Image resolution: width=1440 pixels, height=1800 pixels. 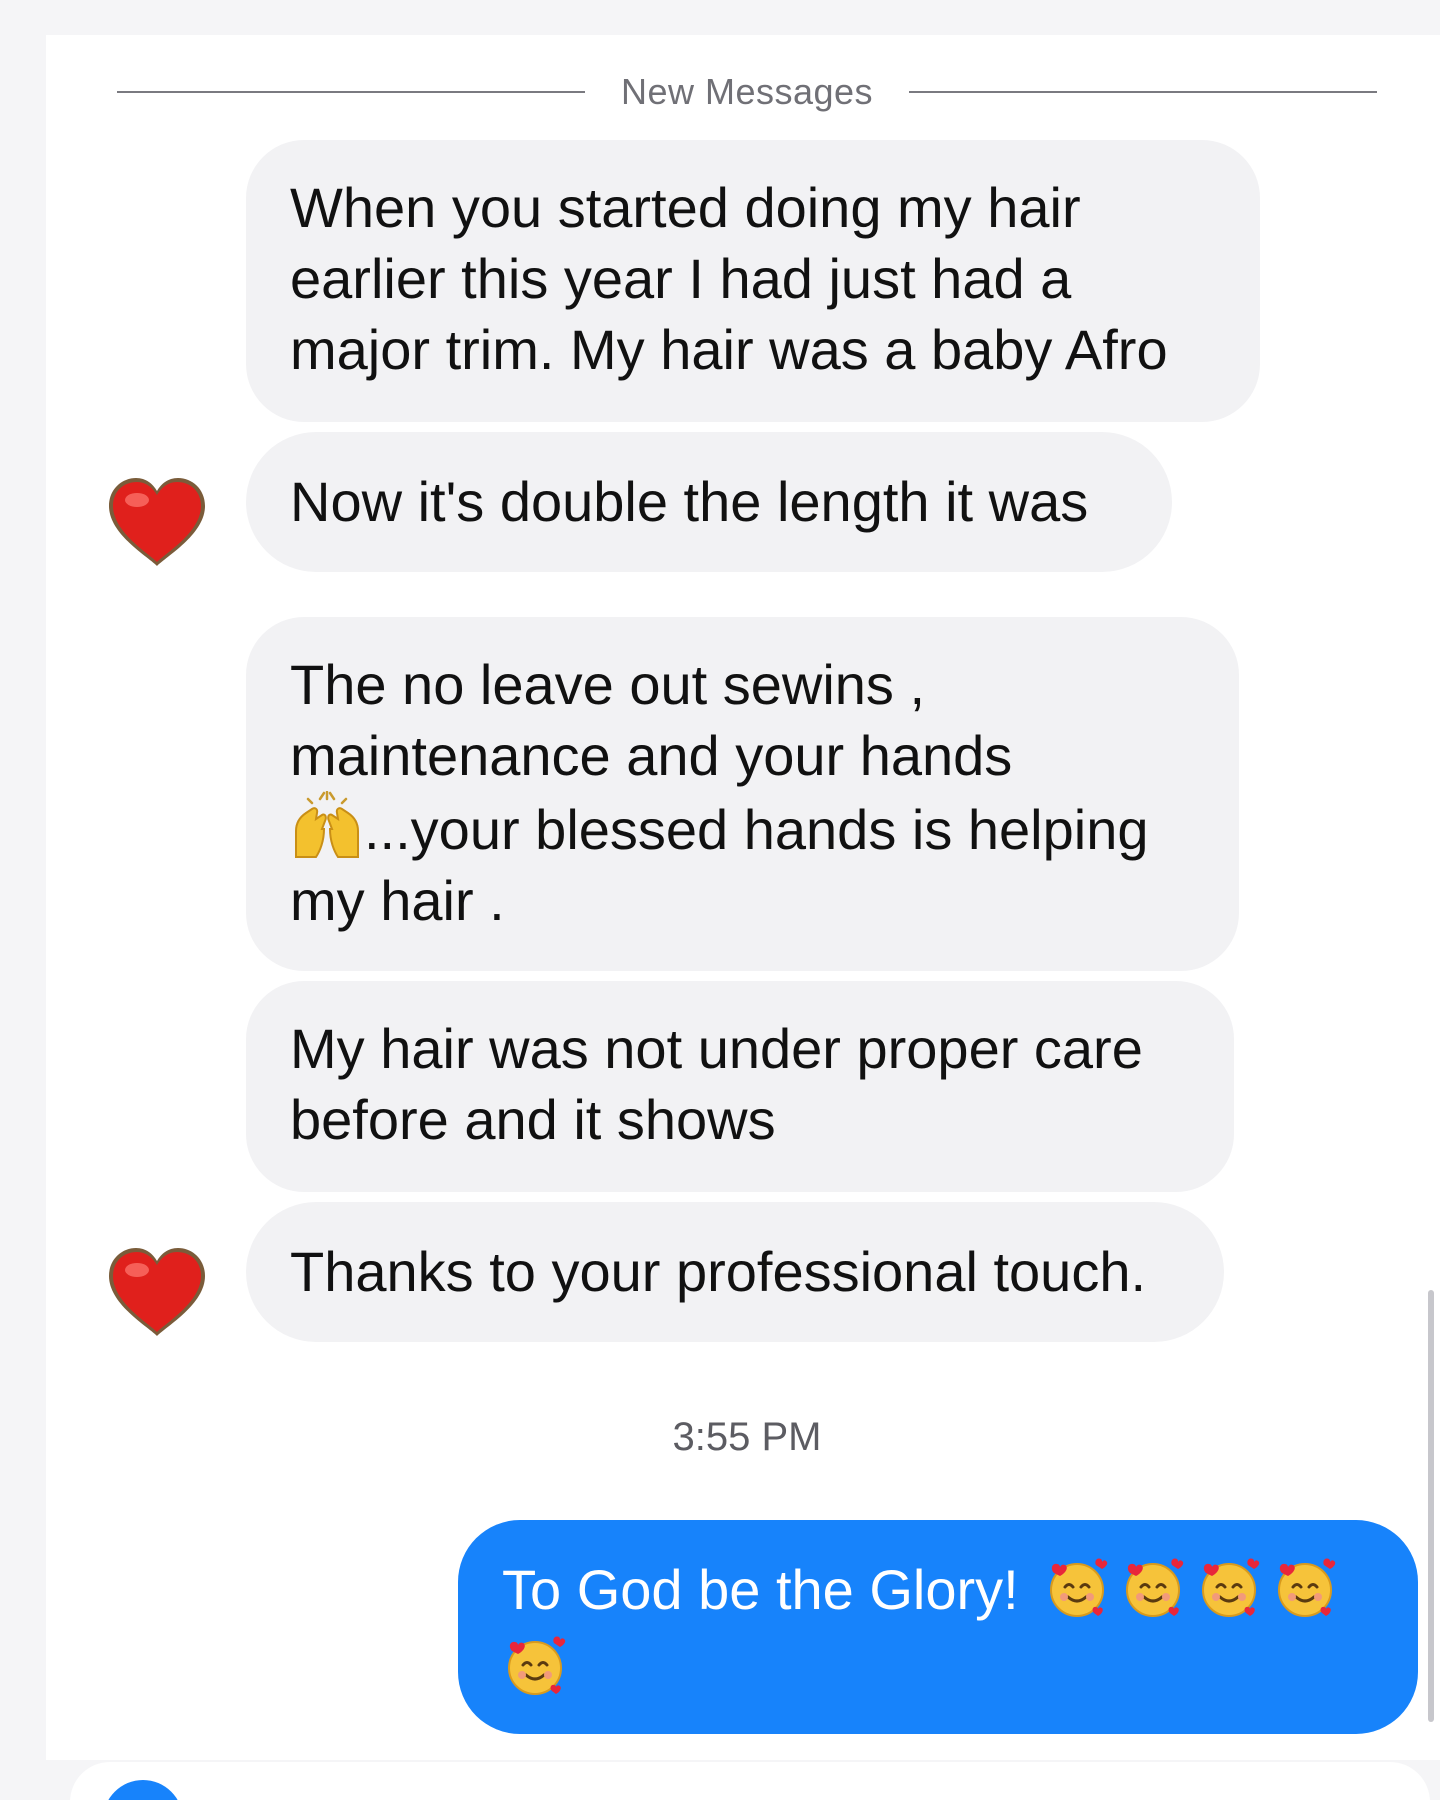 What do you see at coordinates (651, 755) in the screenshot?
I see `message-line: maintenance and your hands` at bounding box center [651, 755].